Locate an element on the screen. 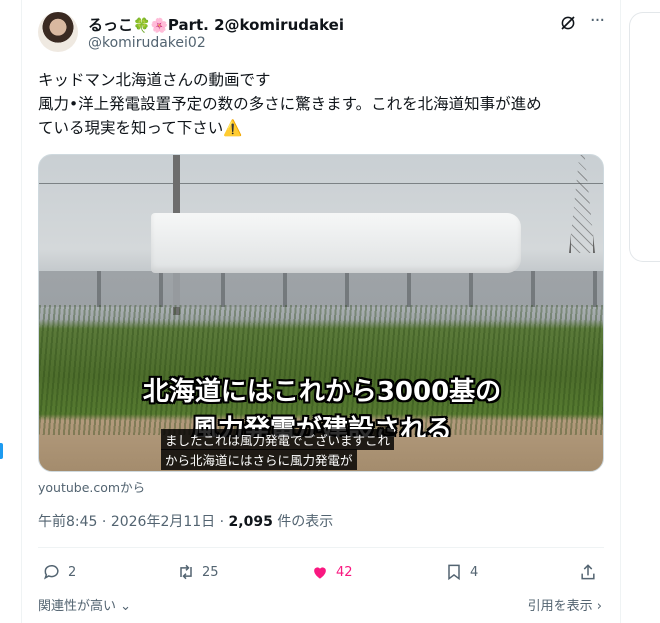 The height and width of the screenshot is (623, 660). quotes-label: 引用を表示 is located at coordinates (560, 606).